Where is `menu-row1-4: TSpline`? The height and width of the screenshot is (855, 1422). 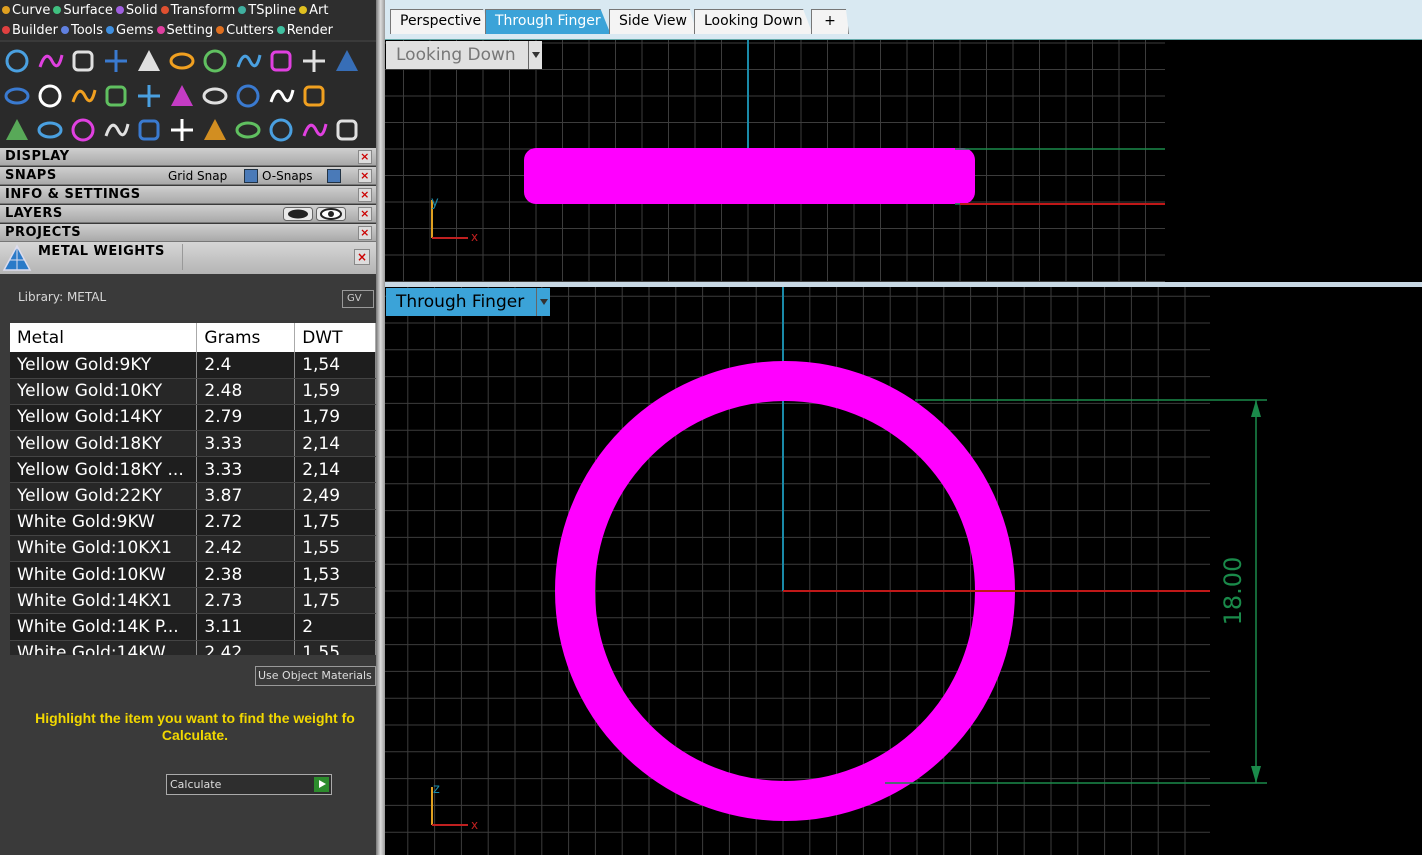
menu-row1-4: TSpline is located at coordinates (267, 10).